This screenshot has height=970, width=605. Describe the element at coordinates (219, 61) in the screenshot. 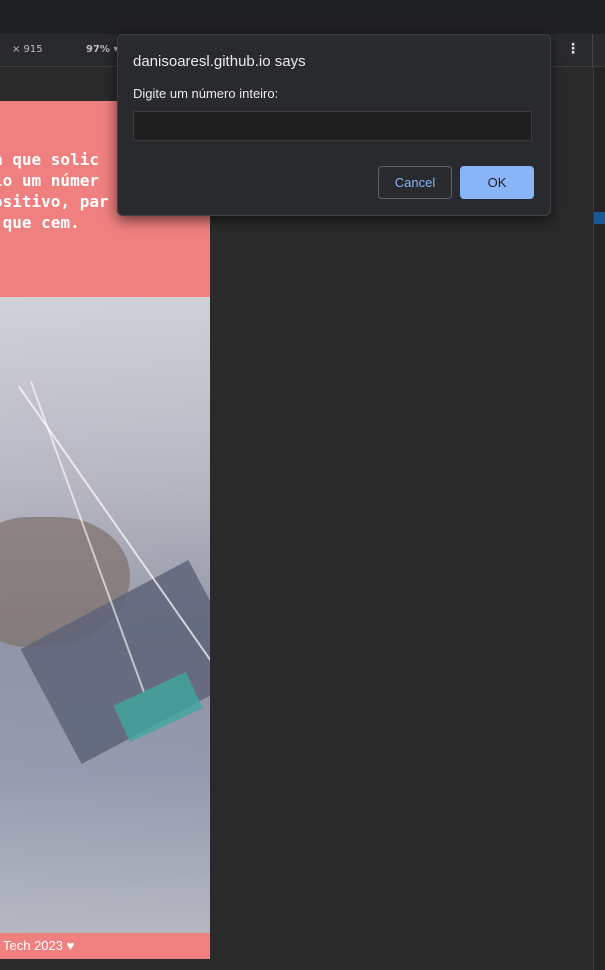

I see `dialog-title: danisoaresl.github.io says` at that location.